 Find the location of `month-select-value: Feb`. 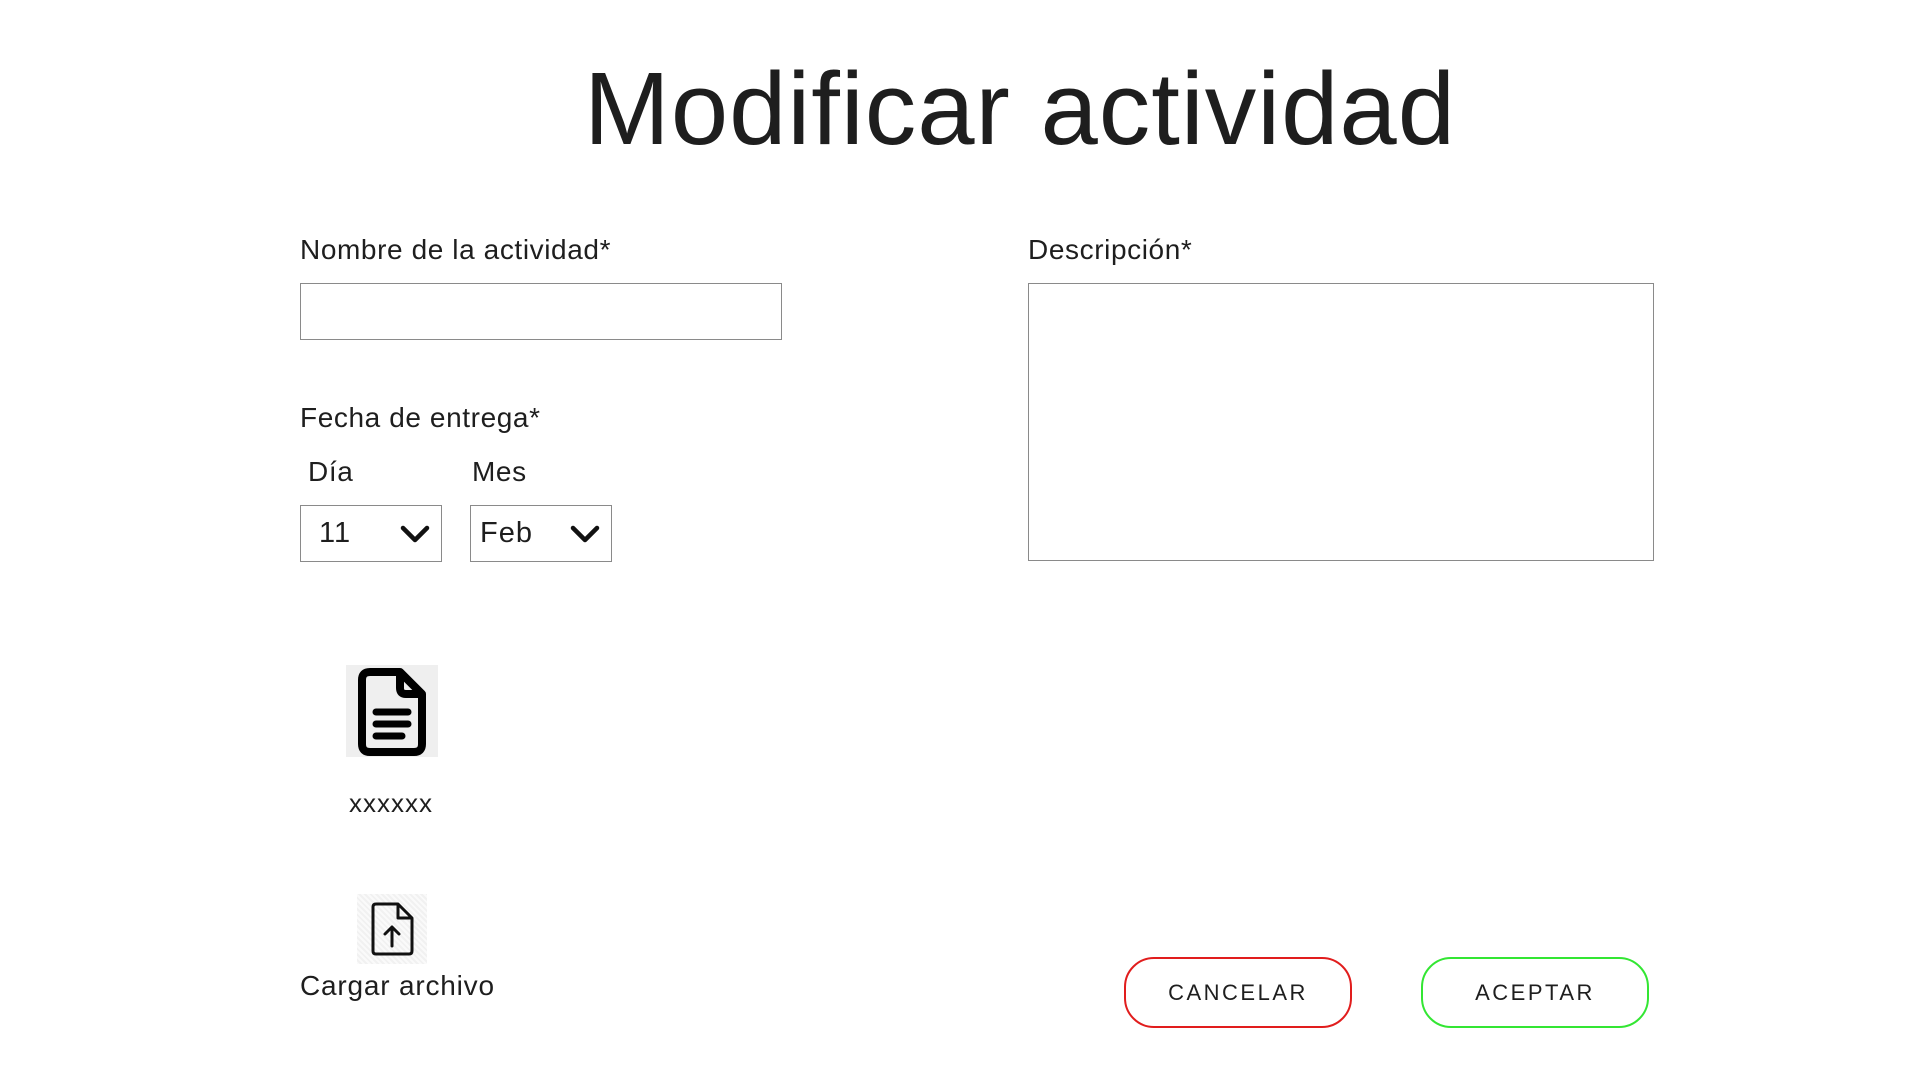

month-select-value: Feb is located at coordinates (506, 533).